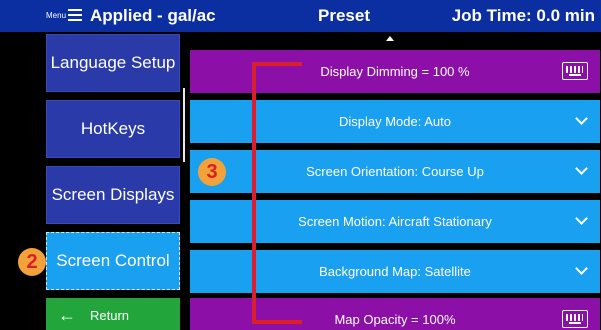 This screenshot has width=601, height=330. Describe the element at coordinates (395, 221) in the screenshot. I see `row-label: Screen Motion: Aircraft Stationary` at that location.